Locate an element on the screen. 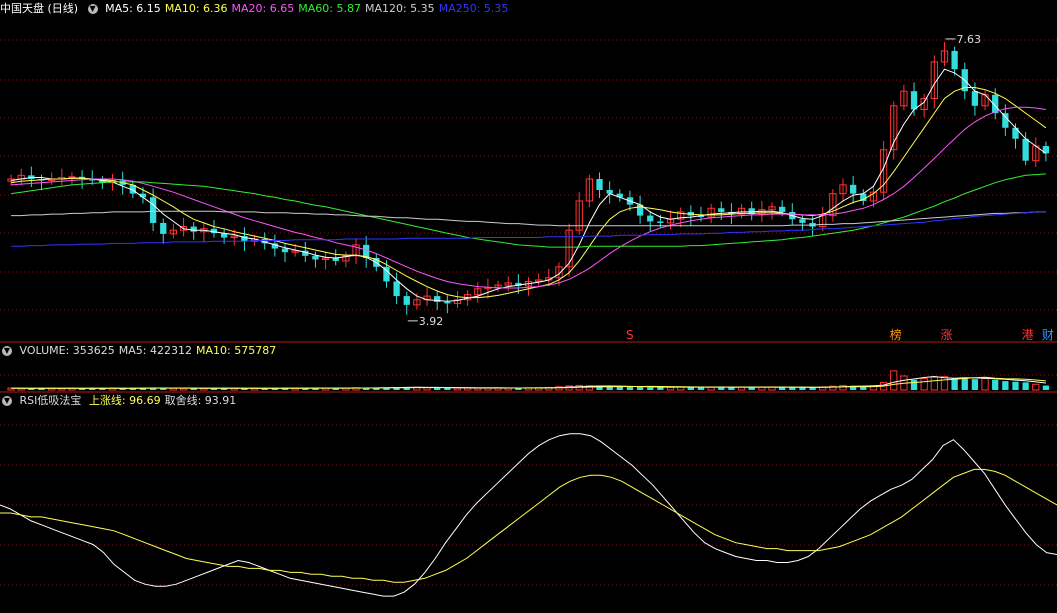  event-markers: S 榜 涨 港财 is located at coordinates (840, 334).